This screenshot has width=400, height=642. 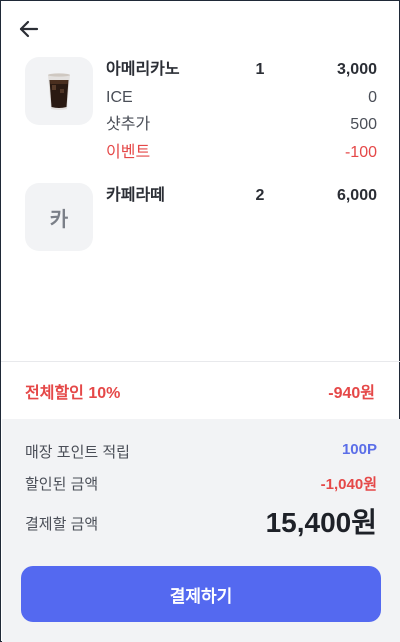 I want to click on discounted-value: -1,040원, so click(x=348, y=484).